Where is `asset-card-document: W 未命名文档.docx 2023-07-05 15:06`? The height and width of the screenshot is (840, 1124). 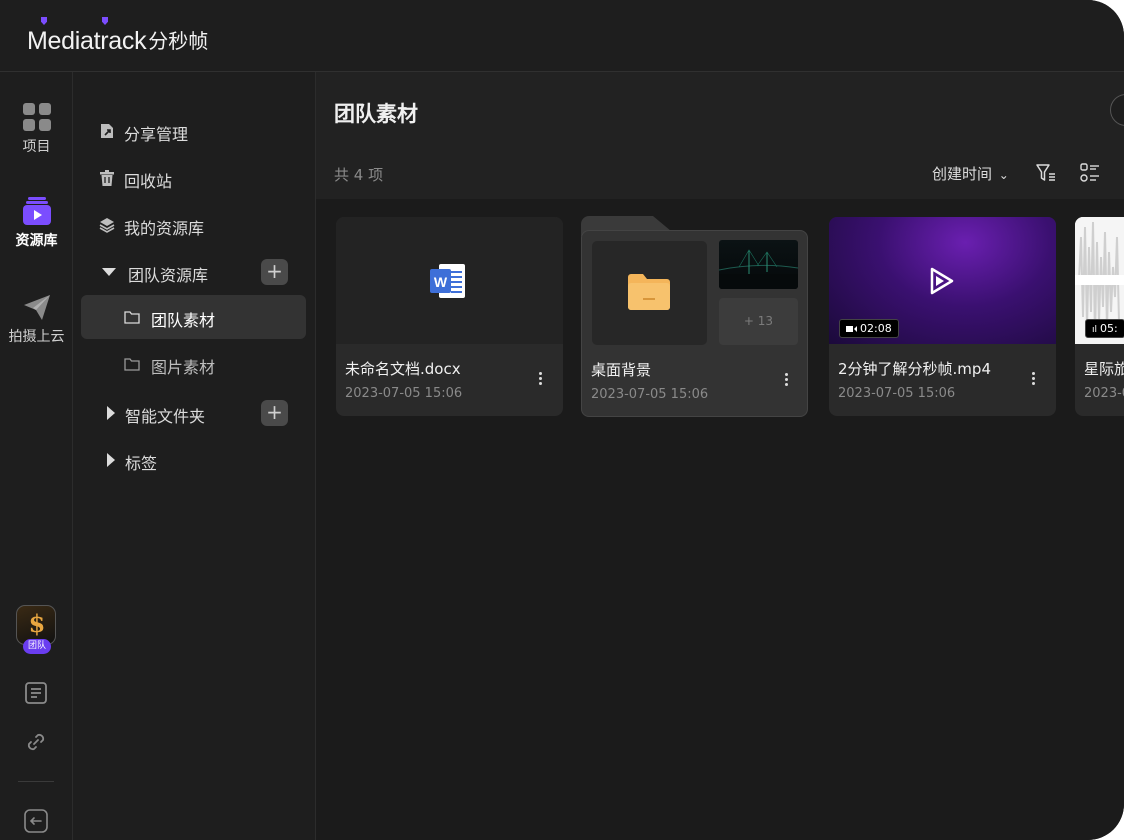 asset-card-document: W 未命名文档.docx 2023-07-05 15:06 is located at coordinates (449, 316).